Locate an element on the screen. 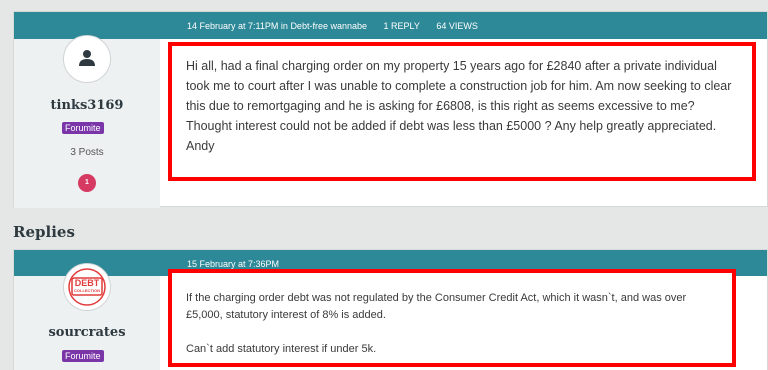  post-category-link: Debt-free wannabe is located at coordinates (328, 26).